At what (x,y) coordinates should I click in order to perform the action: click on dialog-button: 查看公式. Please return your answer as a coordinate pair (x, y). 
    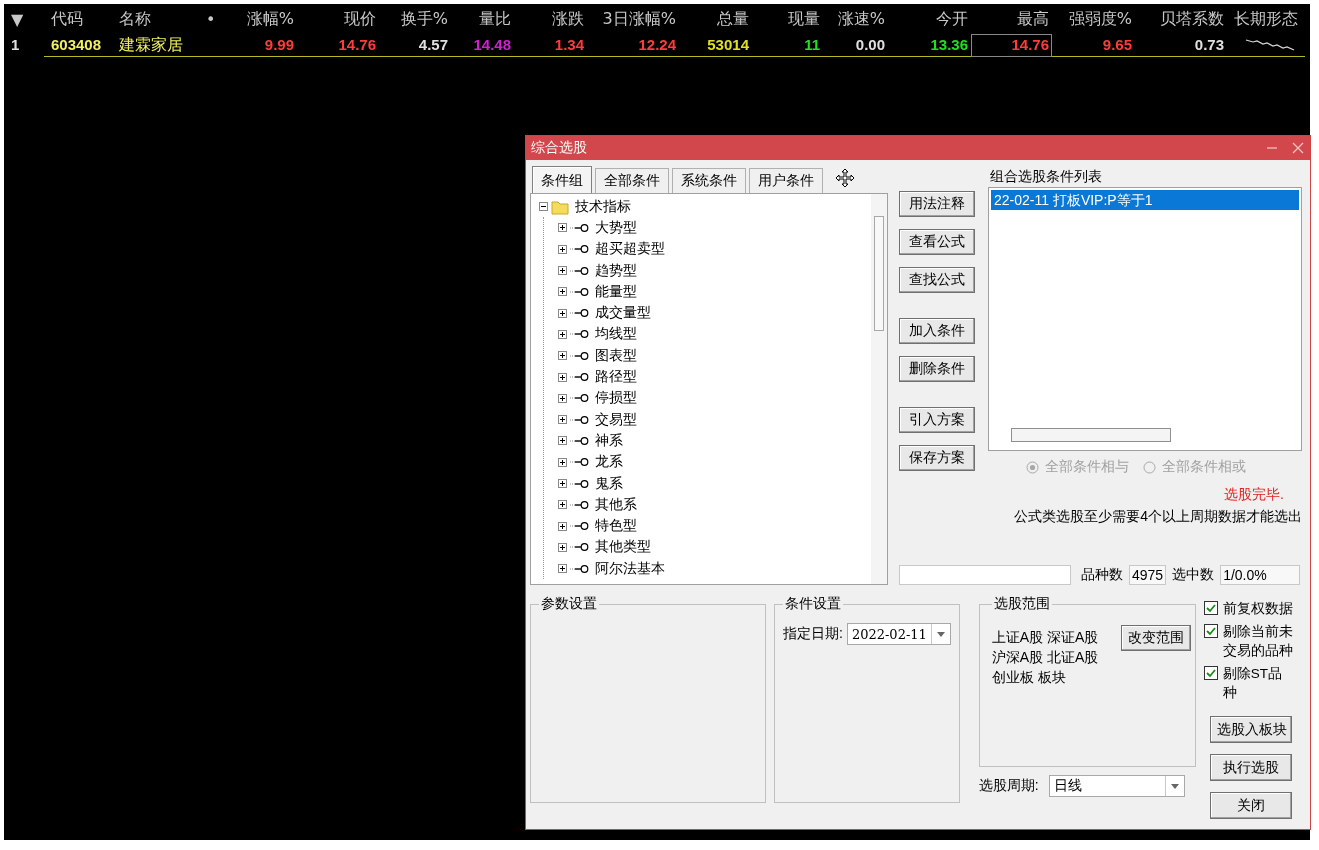
    Looking at the image, I should click on (937, 242).